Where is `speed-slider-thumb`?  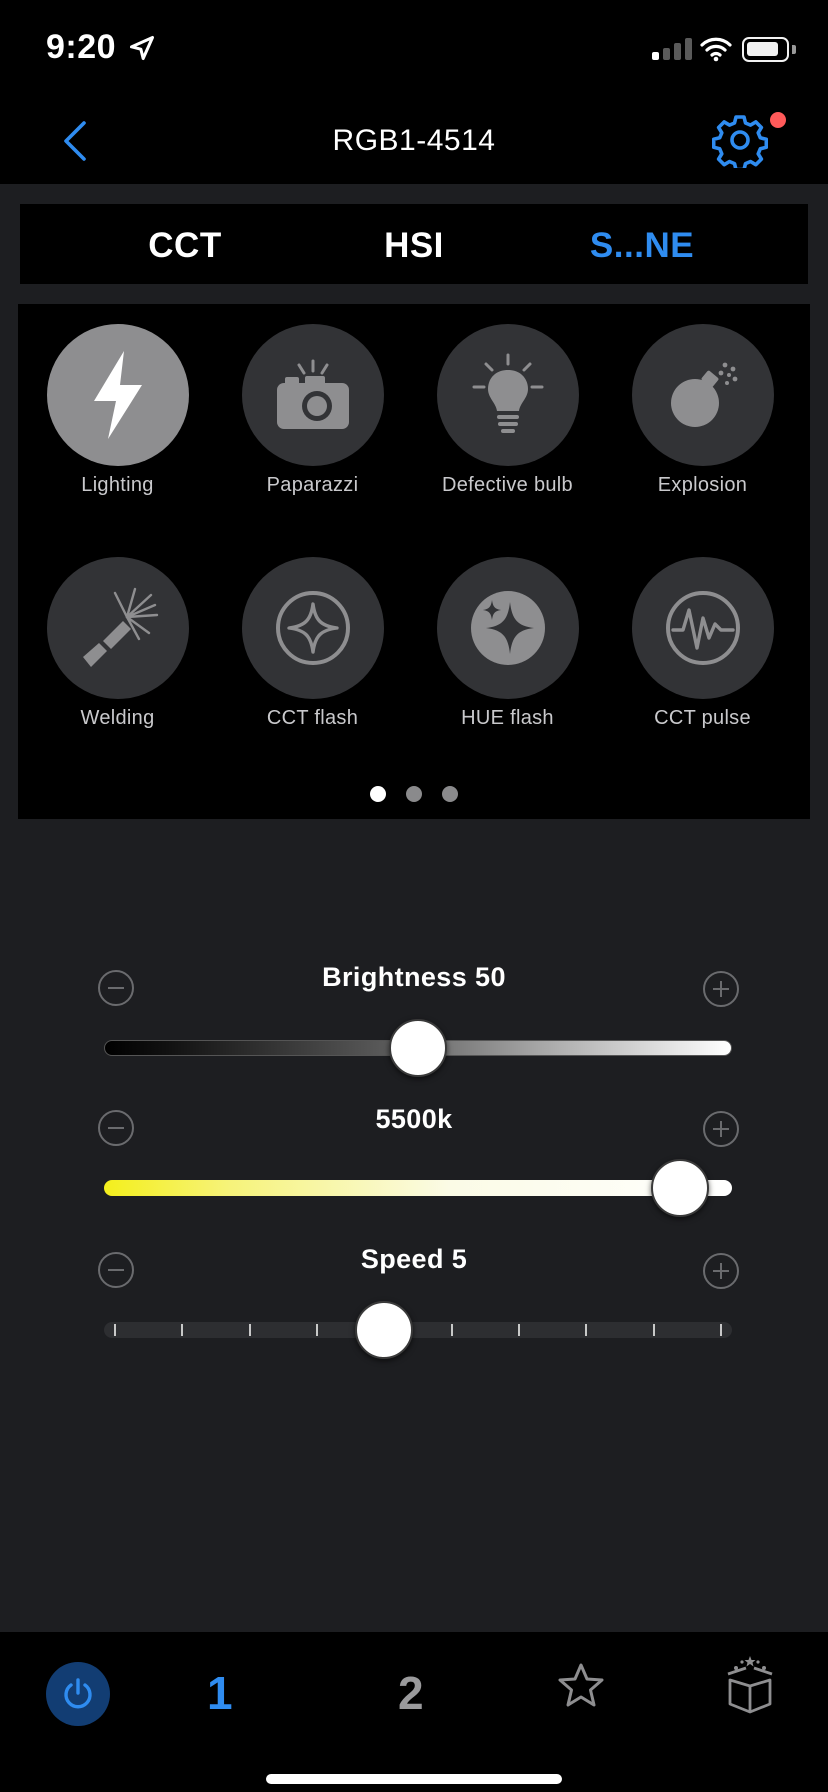 speed-slider-thumb is located at coordinates (384, 1330).